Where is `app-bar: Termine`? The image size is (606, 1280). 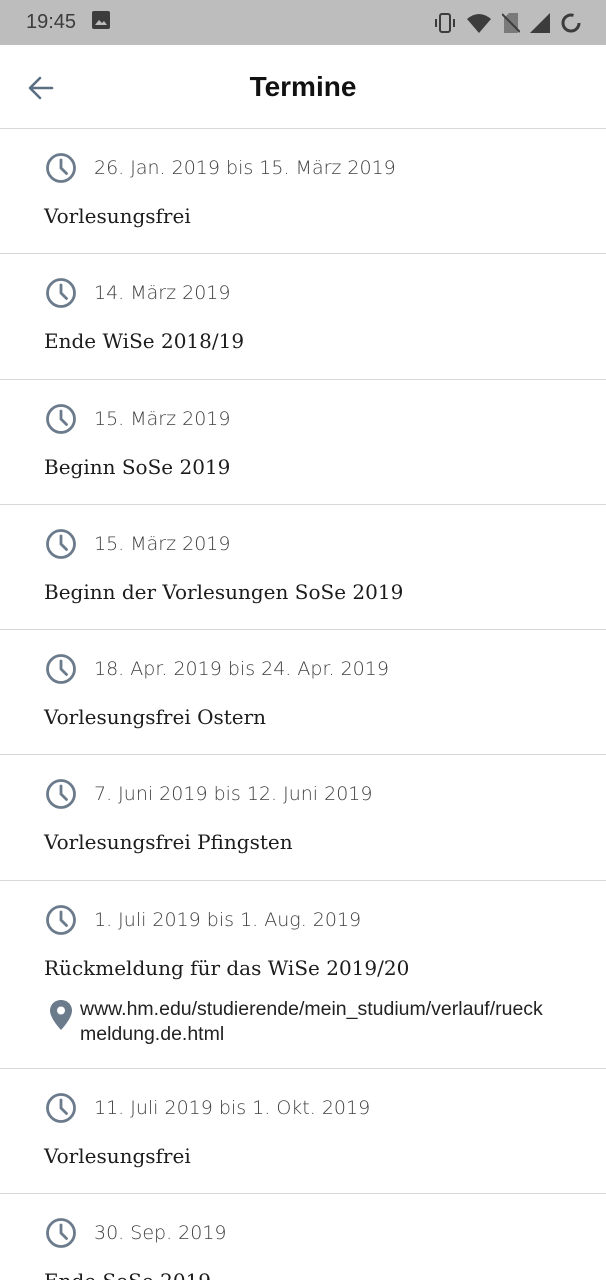 app-bar: Termine is located at coordinates (303, 87).